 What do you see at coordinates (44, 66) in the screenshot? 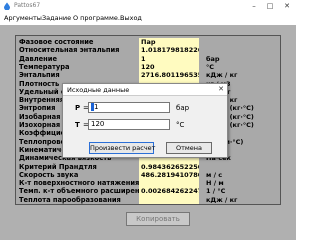
I see `property-name: Температура` at bounding box center [44, 66].